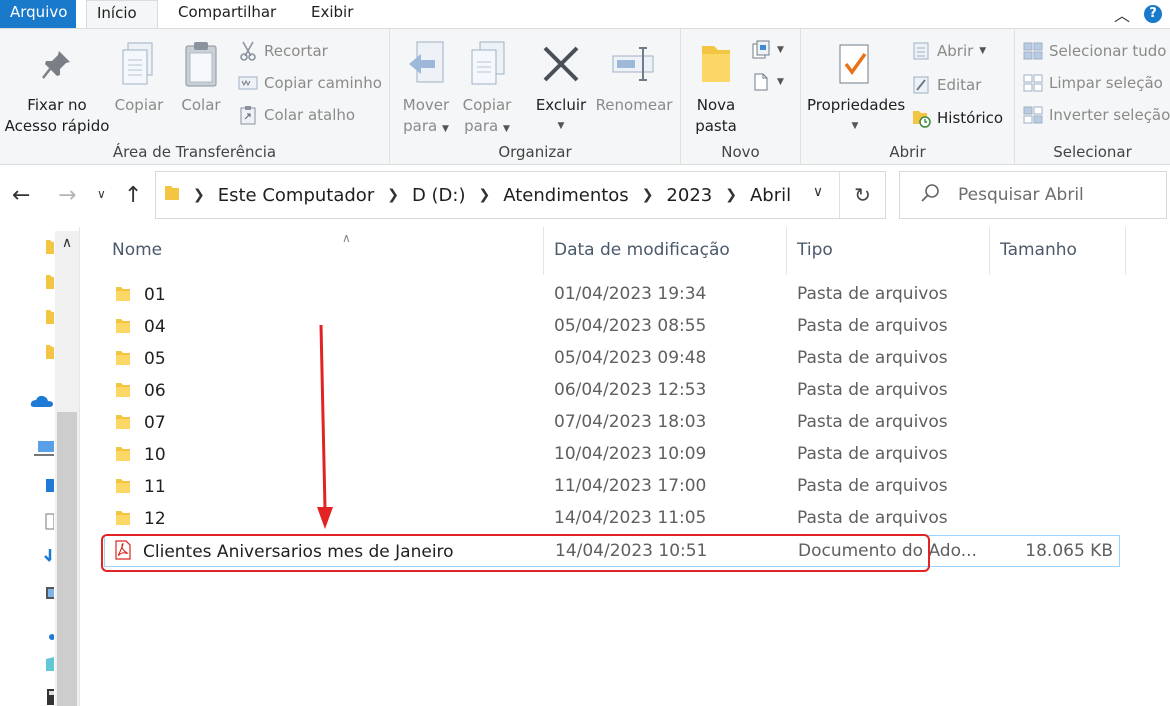 The width and height of the screenshot is (1170, 706). Describe the element at coordinates (1153, 14) in the screenshot. I see `help-icon: ?` at that location.